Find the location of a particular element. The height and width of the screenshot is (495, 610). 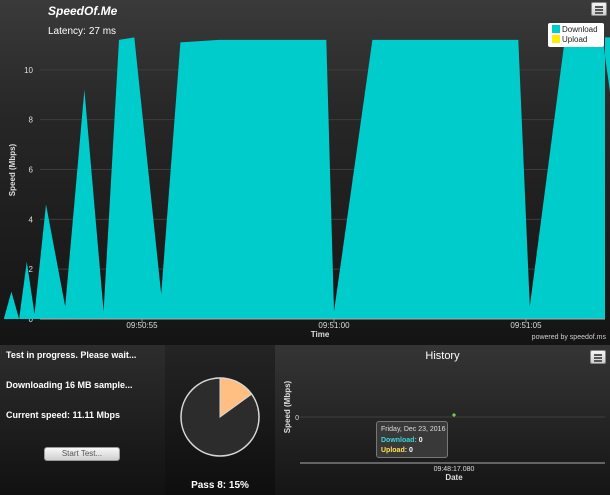

tooltip-download-label: Download: is located at coordinates (399, 440).